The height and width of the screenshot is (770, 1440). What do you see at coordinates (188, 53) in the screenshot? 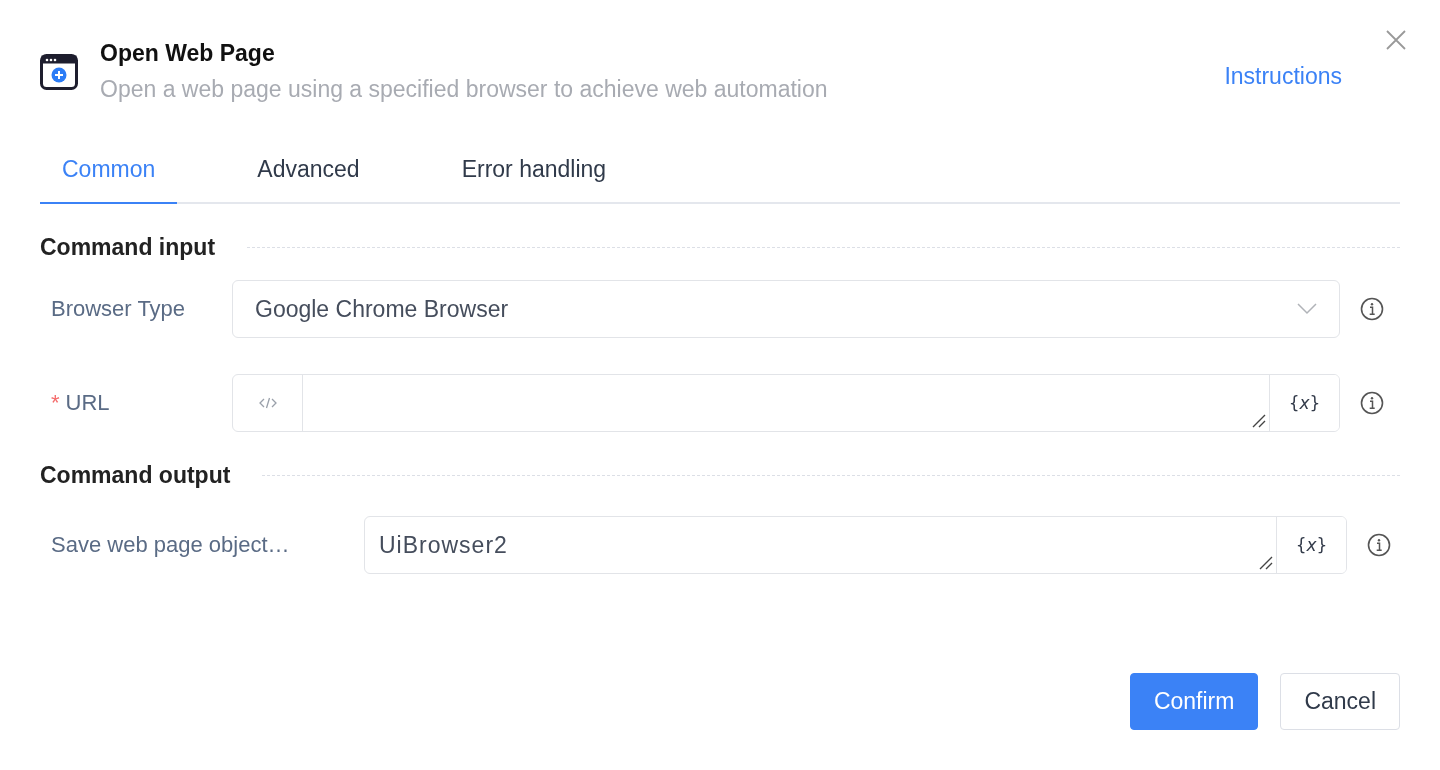
I see `dialog-title: Open Web Page` at bounding box center [188, 53].